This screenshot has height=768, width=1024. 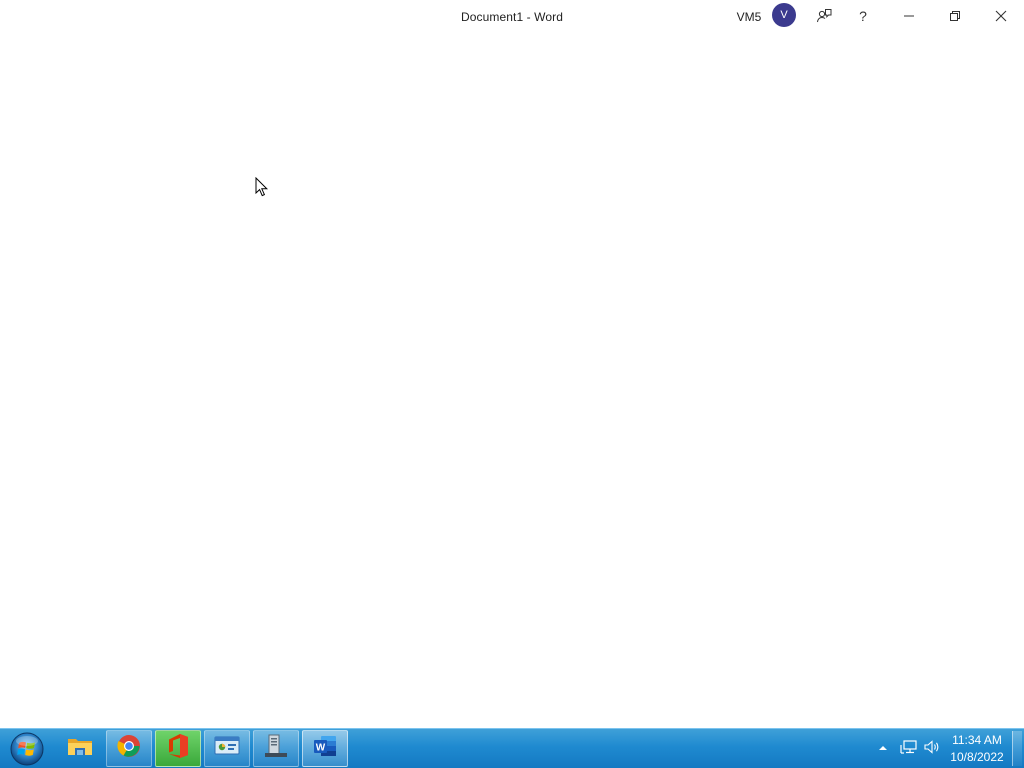 I want to click on help-icon: ?, so click(x=863, y=16).